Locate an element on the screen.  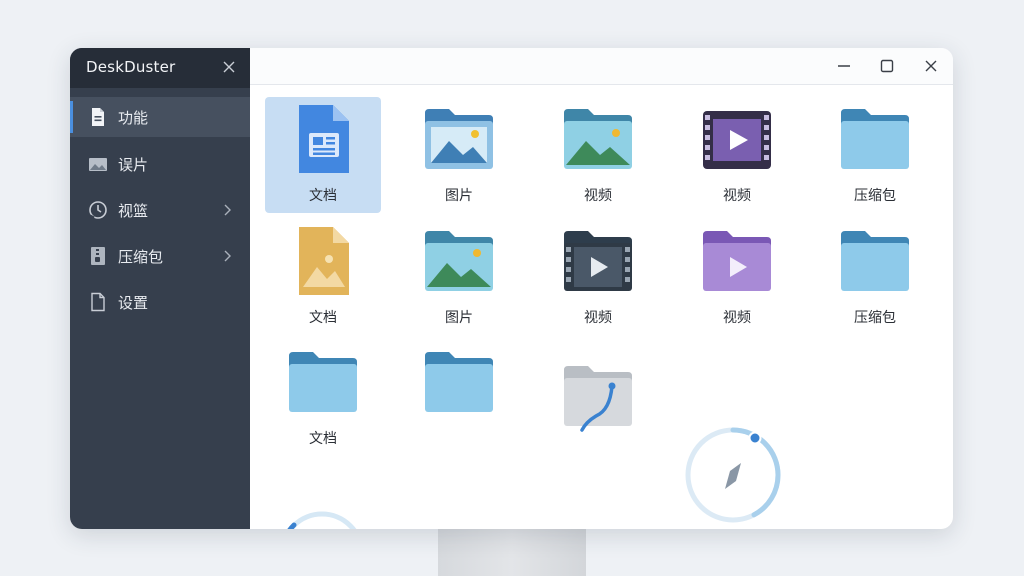
image-file-icon is located at coordinates (324, 261).